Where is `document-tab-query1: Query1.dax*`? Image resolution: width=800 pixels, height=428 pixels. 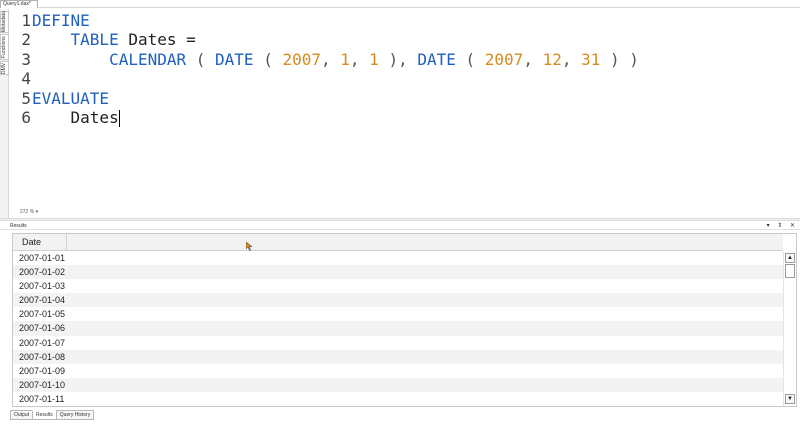 document-tab-query1: Query1.dax* is located at coordinates (19, 4).